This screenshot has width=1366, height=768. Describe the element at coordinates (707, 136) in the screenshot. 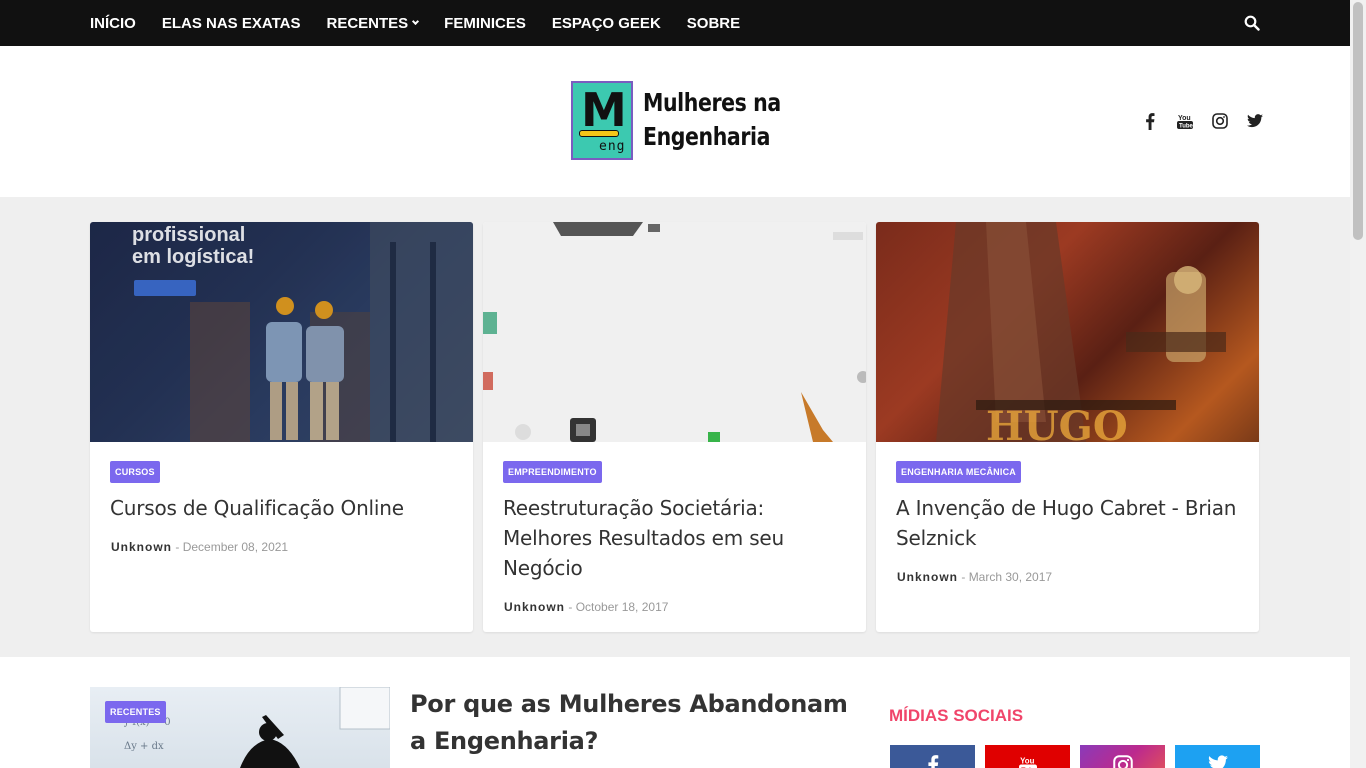

I see `logo-line-2: Engenharia` at that location.